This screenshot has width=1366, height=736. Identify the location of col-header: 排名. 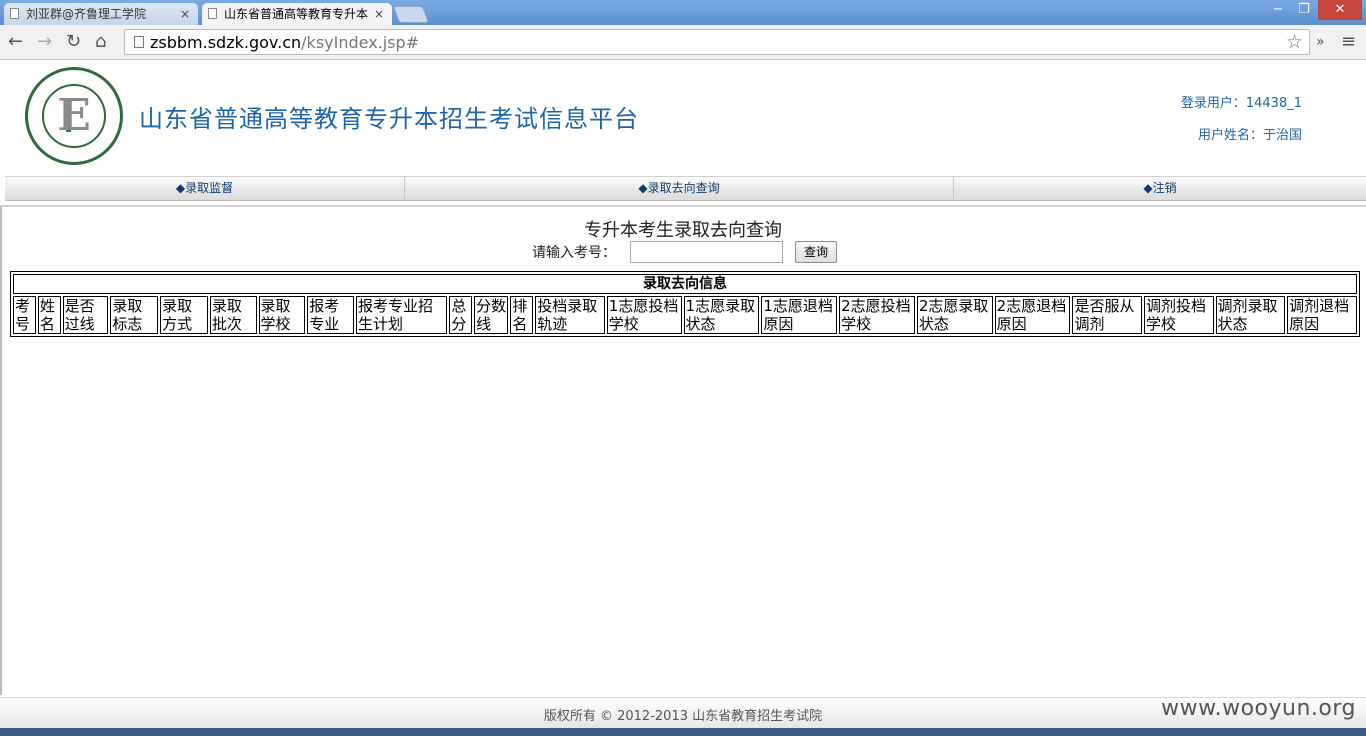
(522, 315).